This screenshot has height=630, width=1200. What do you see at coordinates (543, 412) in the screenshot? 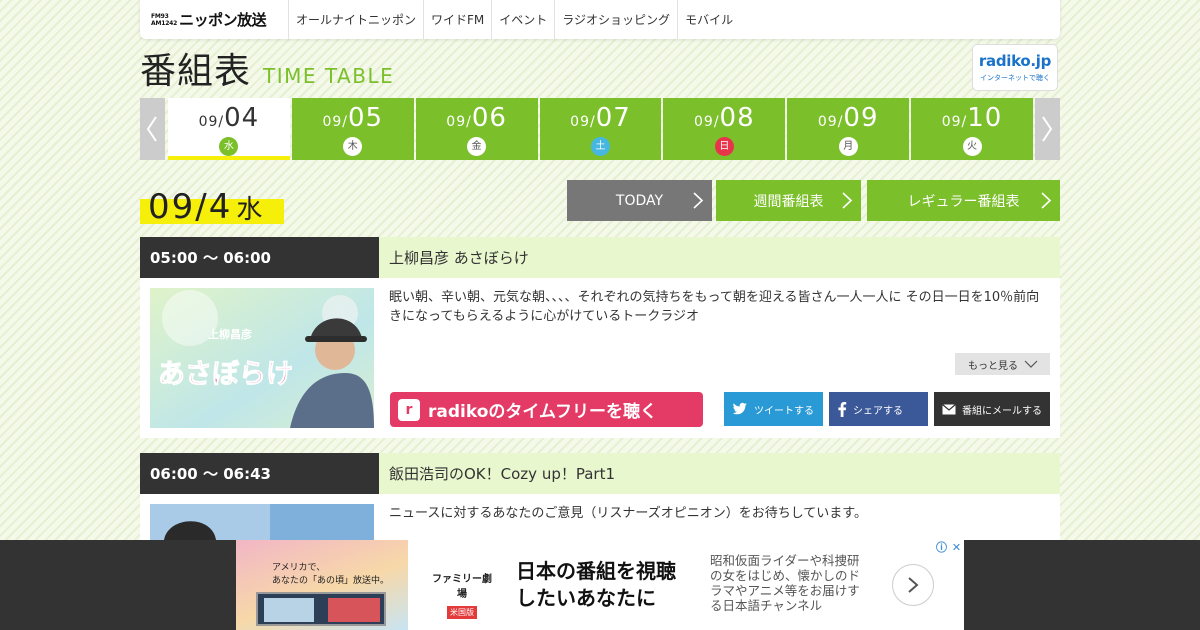
I see `radiko-timefree-label: radikoのタイムフリーを聴く` at bounding box center [543, 412].